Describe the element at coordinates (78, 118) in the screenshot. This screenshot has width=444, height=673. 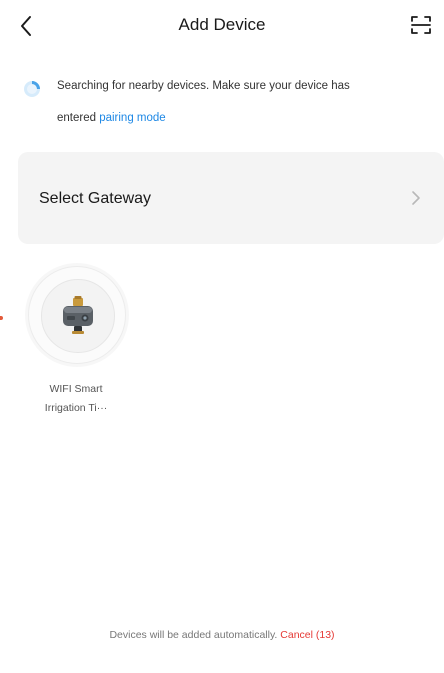
I see `search-message-prefix: entered` at that location.